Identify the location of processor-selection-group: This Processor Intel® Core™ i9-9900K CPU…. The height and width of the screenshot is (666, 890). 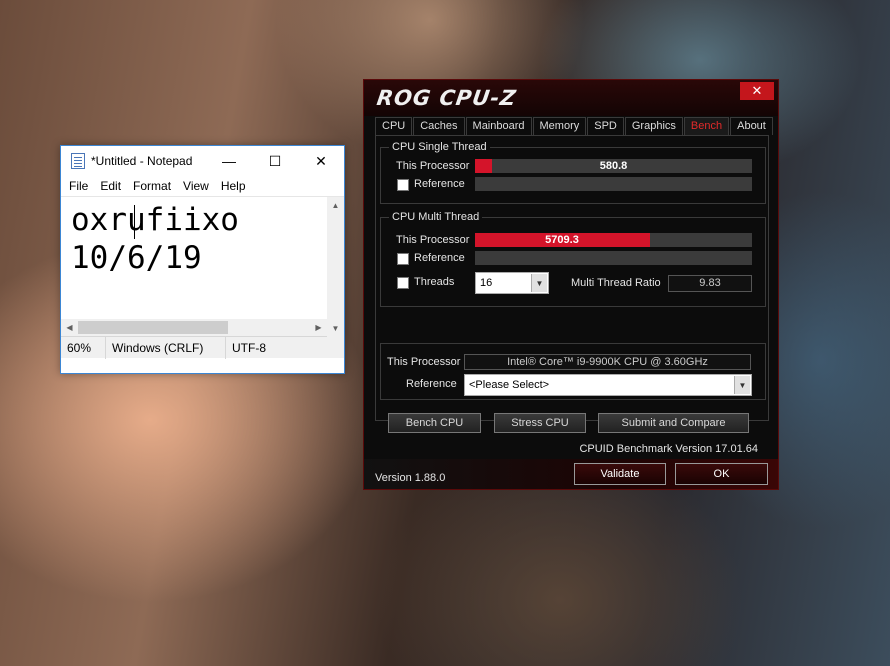
(573, 371).